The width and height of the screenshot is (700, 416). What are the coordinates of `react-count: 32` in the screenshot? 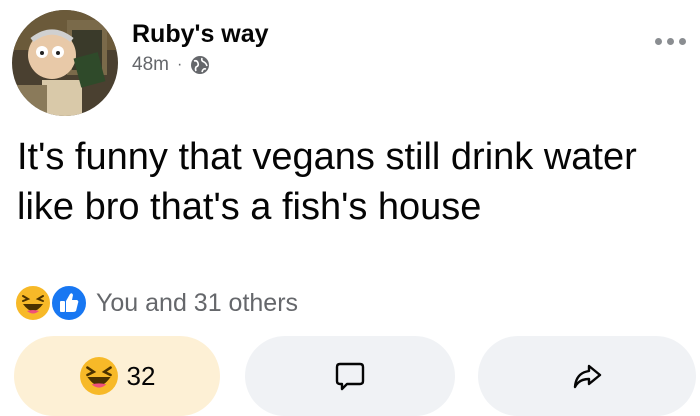 It's located at (141, 375).